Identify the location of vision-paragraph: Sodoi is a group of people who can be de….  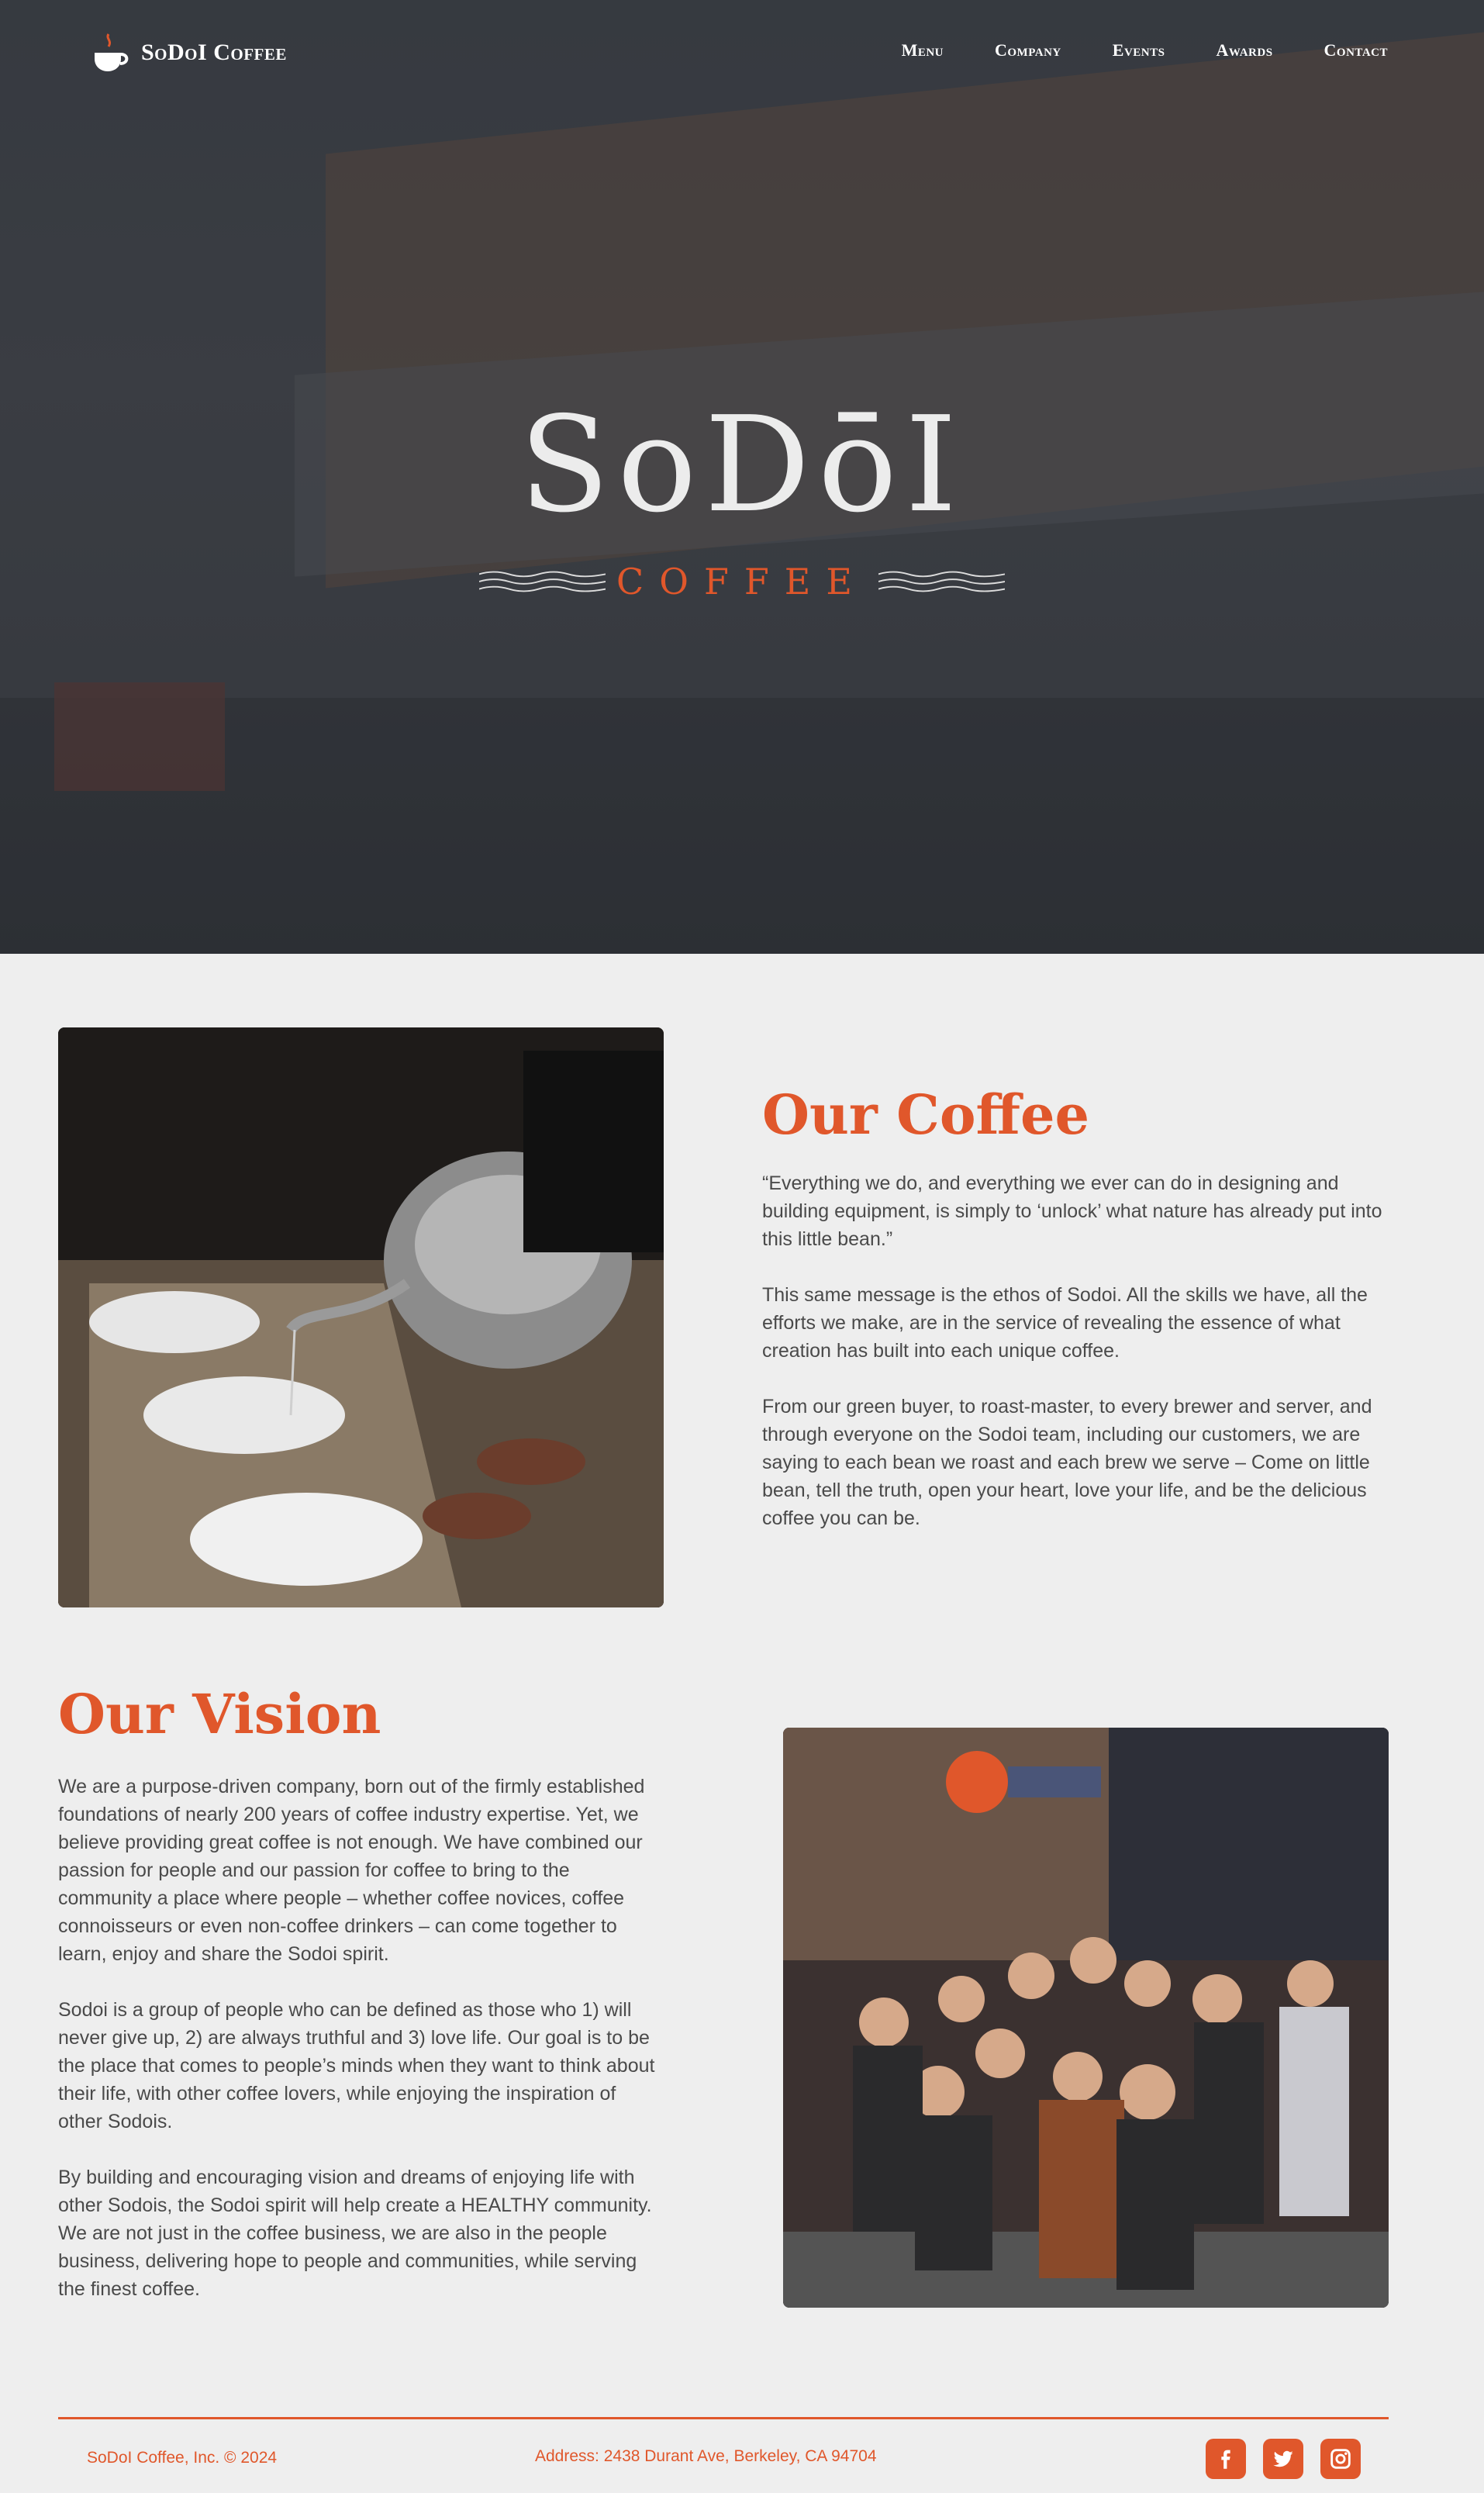
(357, 2065).